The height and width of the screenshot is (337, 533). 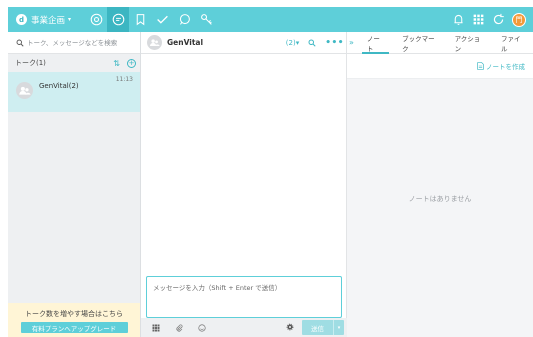 I want to click on bell-icon, so click(x=458, y=19).